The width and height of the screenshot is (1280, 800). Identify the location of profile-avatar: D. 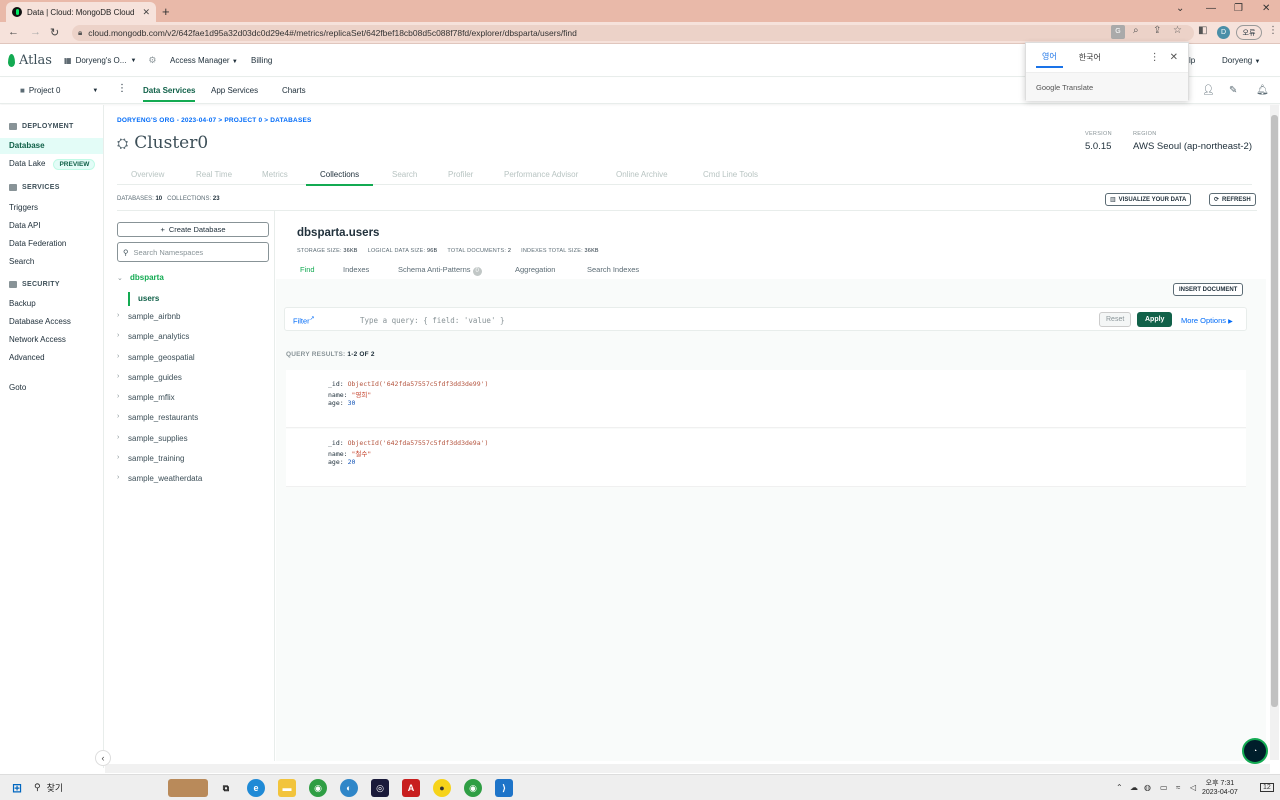
(1223, 32).